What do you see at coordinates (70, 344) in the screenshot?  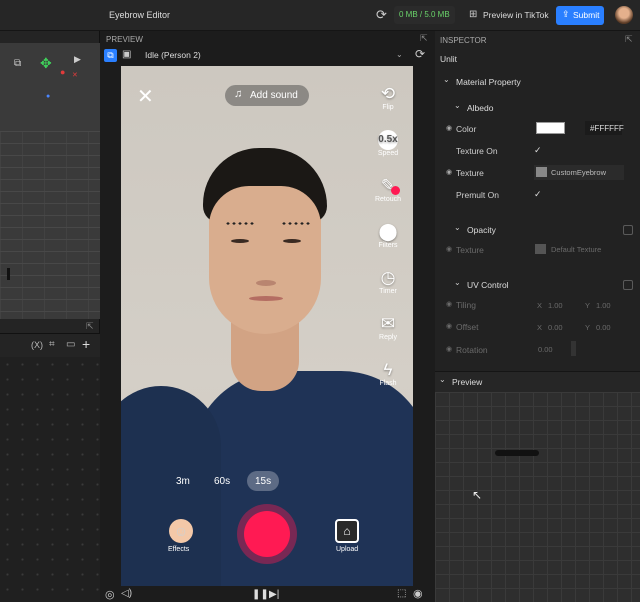 I see `panel-icon: ▭` at bounding box center [70, 344].